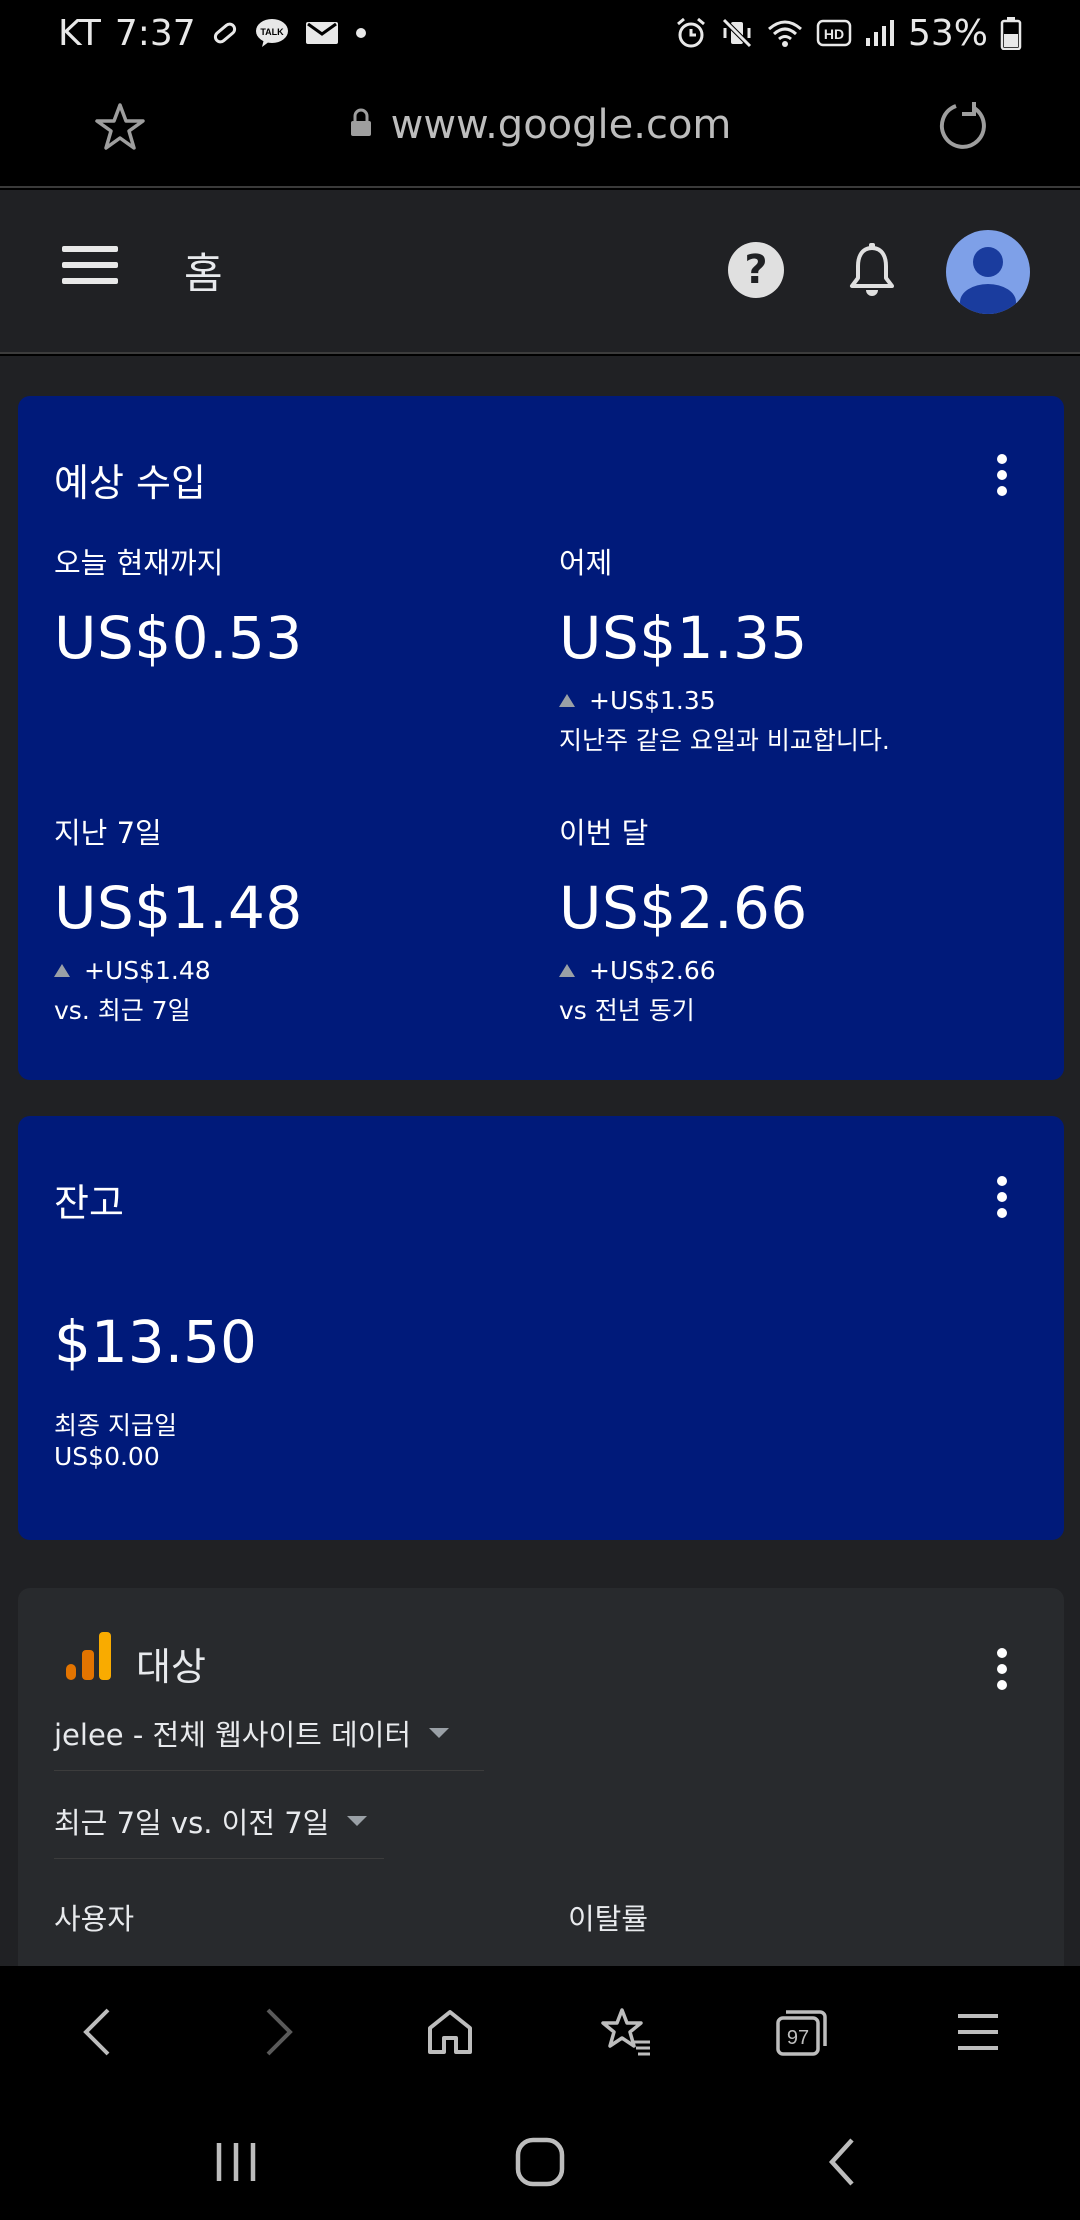  Describe the element at coordinates (683, 638) in the screenshot. I see `metric-yesterday-value: US$1.35` at that location.